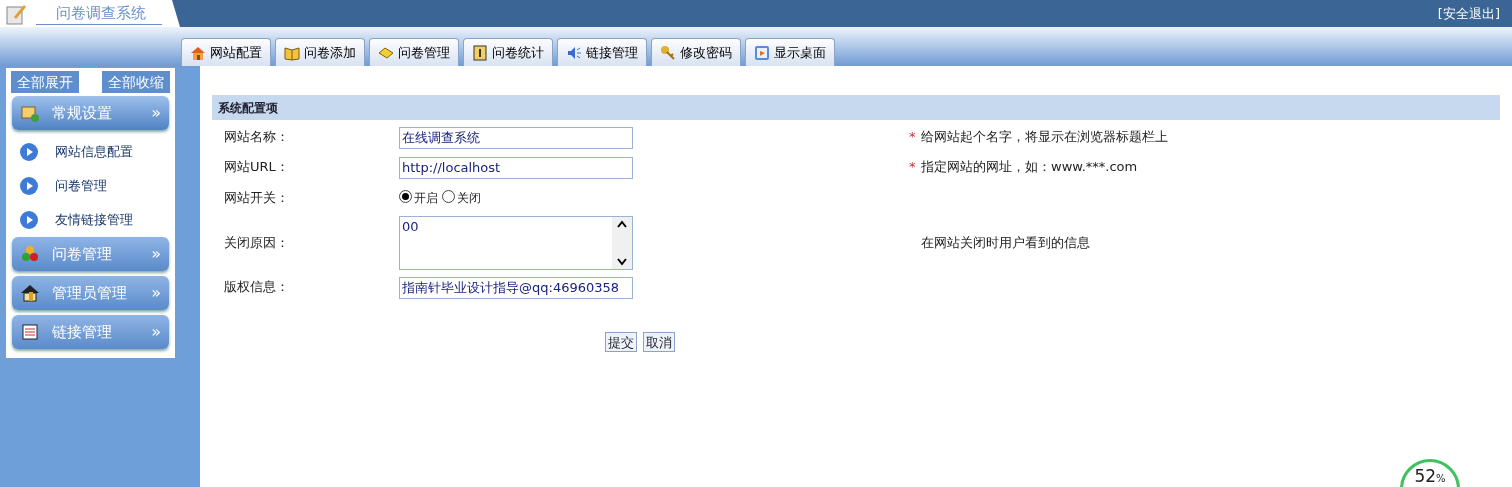 This screenshot has height=487, width=1512. What do you see at coordinates (90, 152) in the screenshot?
I see `sidebar-item: 网站信息配置` at bounding box center [90, 152].